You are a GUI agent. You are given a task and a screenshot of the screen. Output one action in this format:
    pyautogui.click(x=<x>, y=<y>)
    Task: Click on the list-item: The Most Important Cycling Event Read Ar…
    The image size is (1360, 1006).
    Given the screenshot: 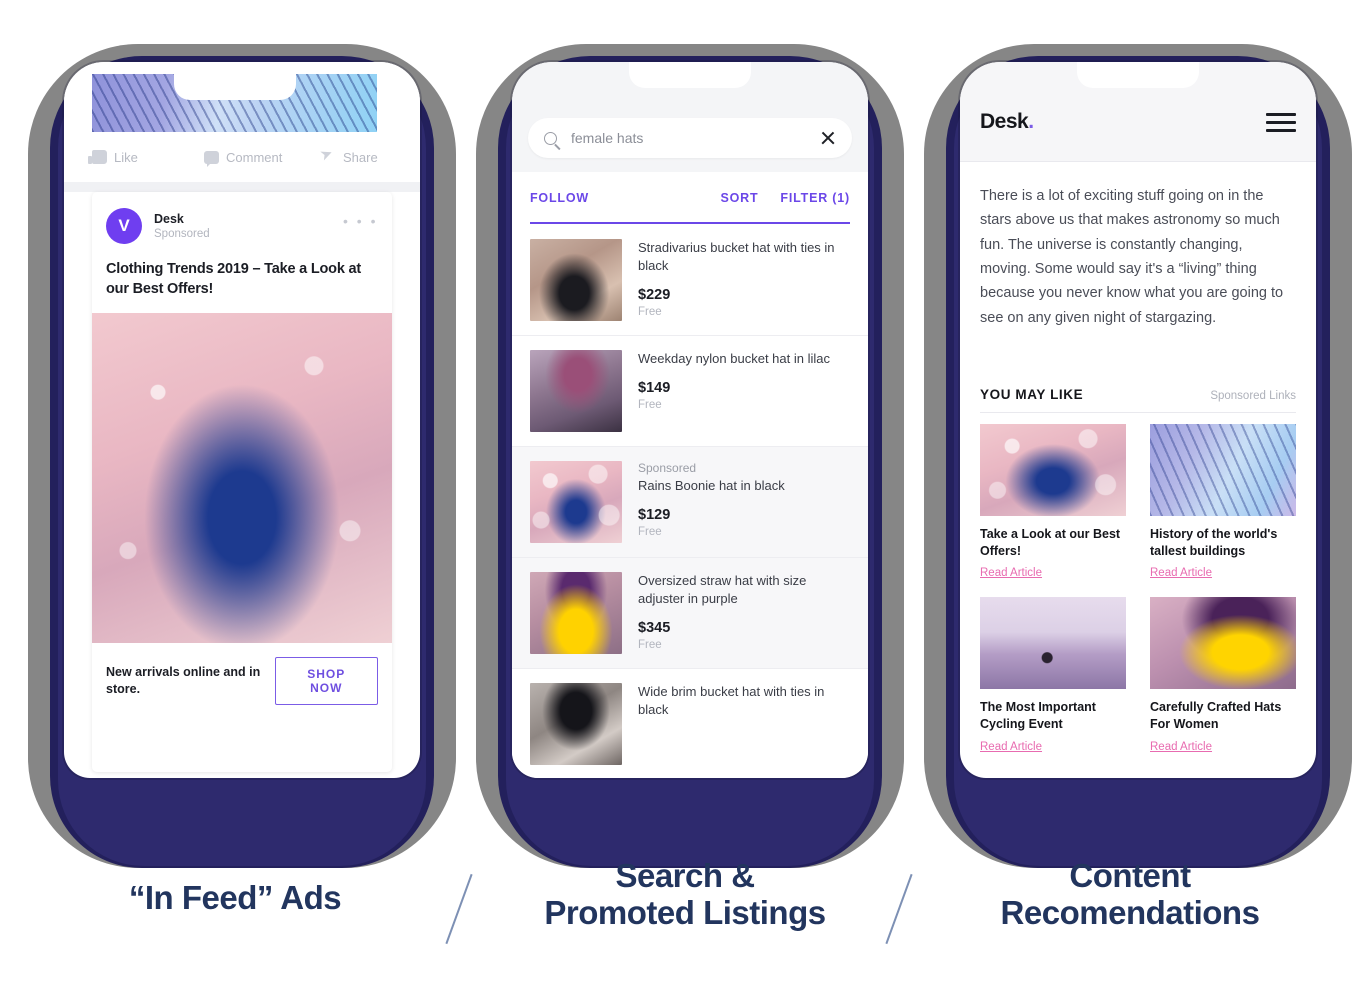 What is the action you would take?
    pyautogui.click(x=1053, y=675)
    